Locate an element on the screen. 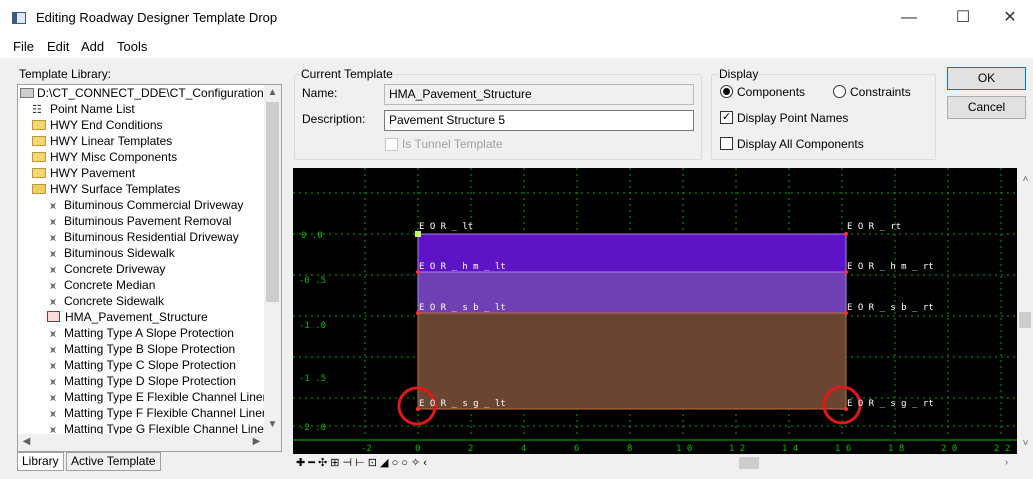  tree-item-hwy-misc-components: HWY Misc Components is located at coordinates (104, 157).